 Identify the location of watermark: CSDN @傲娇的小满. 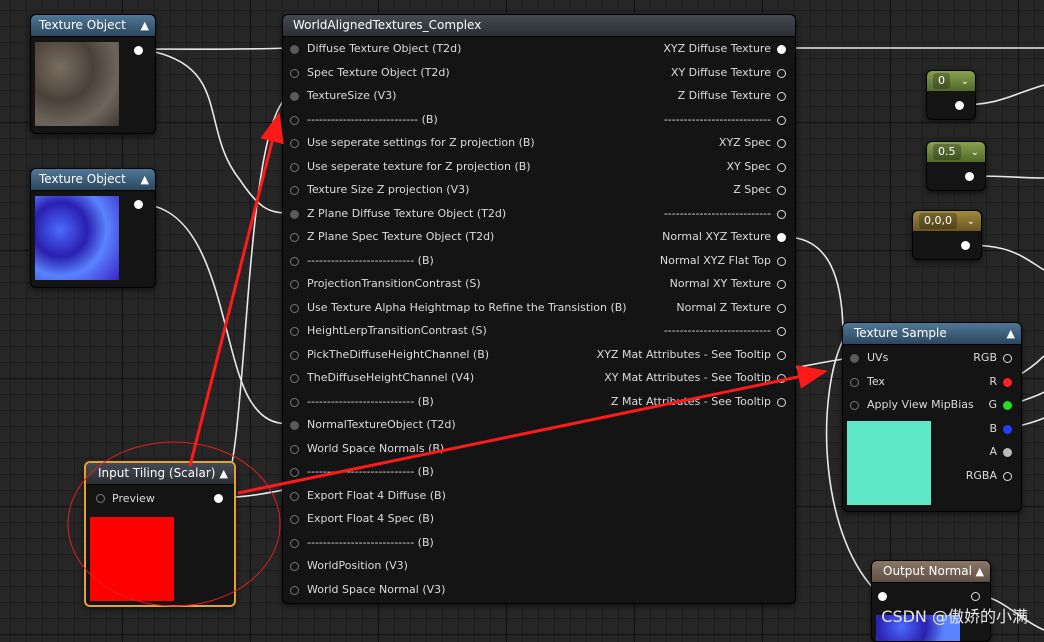
(954, 616).